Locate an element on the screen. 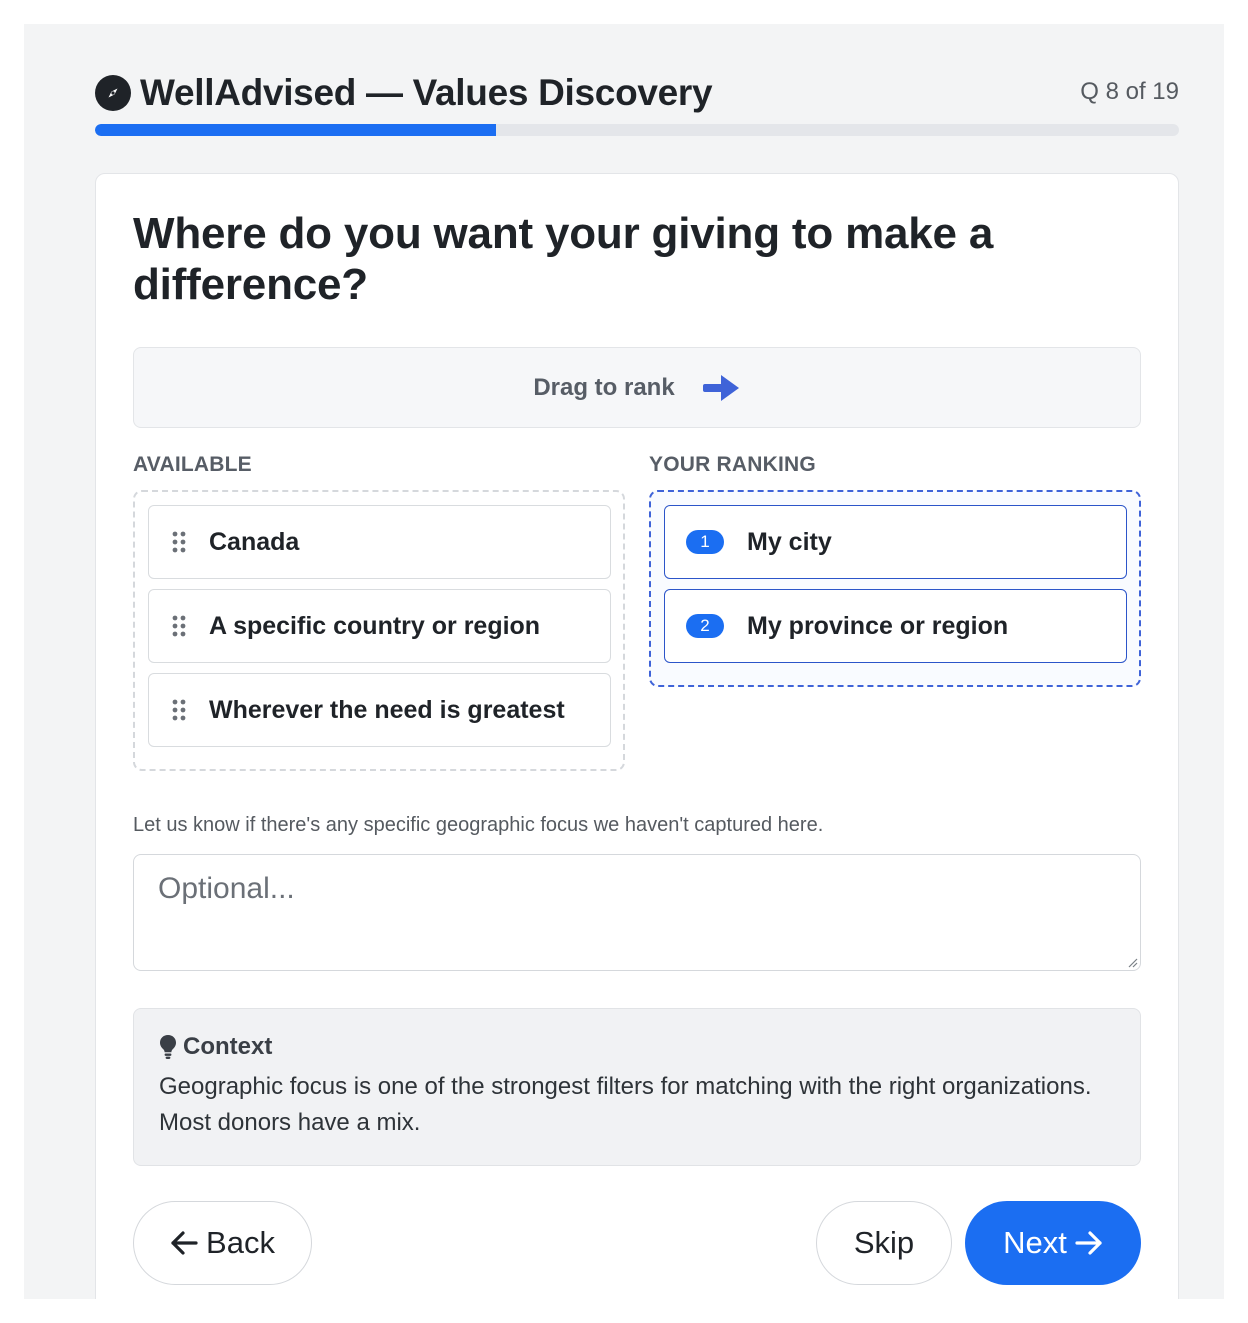 The width and height of the screenshot is (1248, 1323). ranked-item-my-province: 2 My province or region is located at coordinates (895, 626).